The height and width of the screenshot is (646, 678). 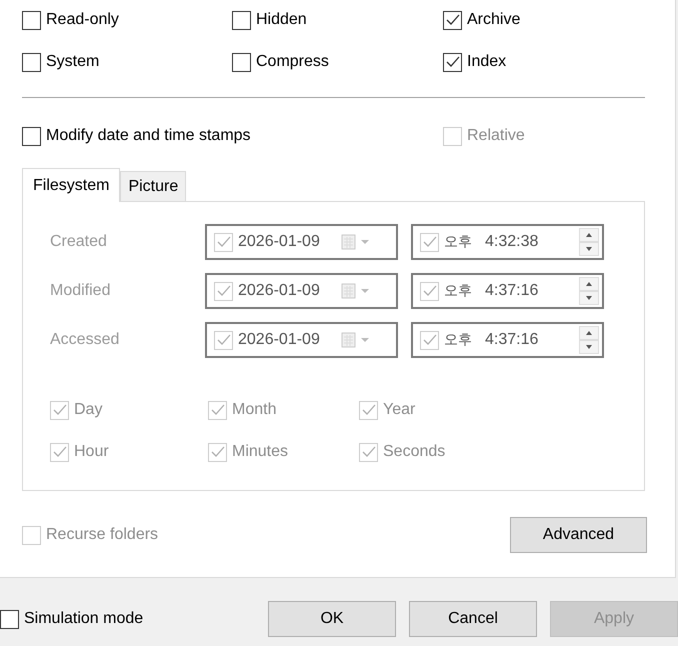 What do you see at coordinates (153, 186) in the screenshot?
I see `tab: Picture` at bounding box center [153, 186].